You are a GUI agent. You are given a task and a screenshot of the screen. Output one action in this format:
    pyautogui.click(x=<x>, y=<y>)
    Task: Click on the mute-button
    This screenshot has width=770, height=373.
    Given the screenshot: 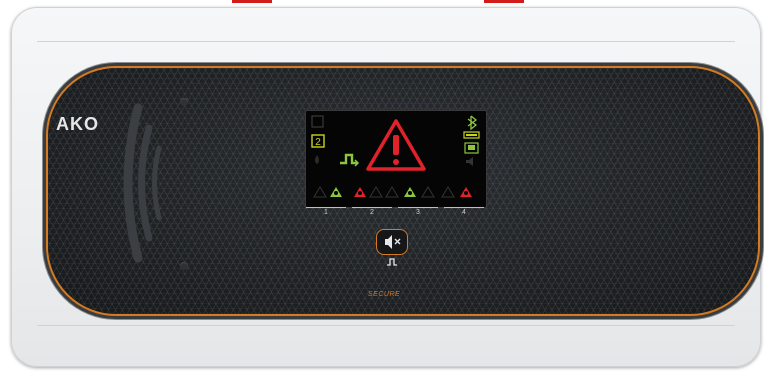 What is the action you would take?
    pyautogui.click(x=392, y=242)
    